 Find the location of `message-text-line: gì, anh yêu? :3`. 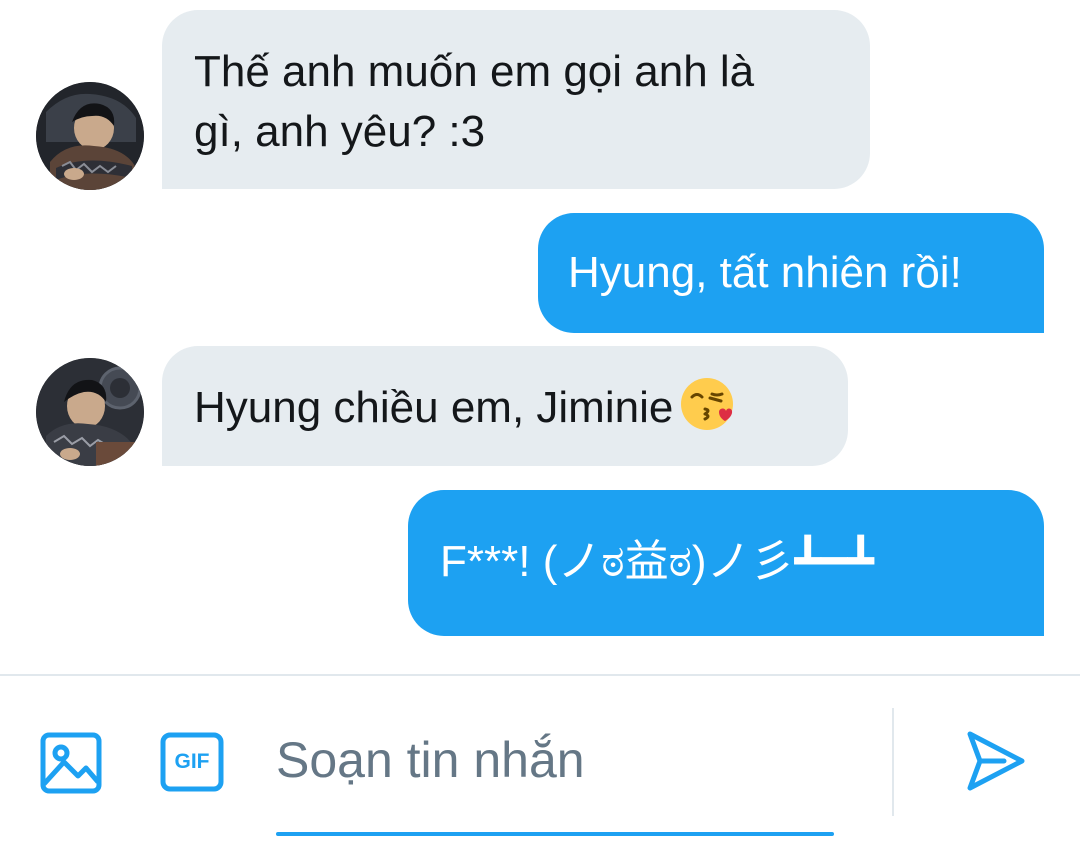

message-text-line: gì, anh yêu? :3 is located at coordinates (340, 131).